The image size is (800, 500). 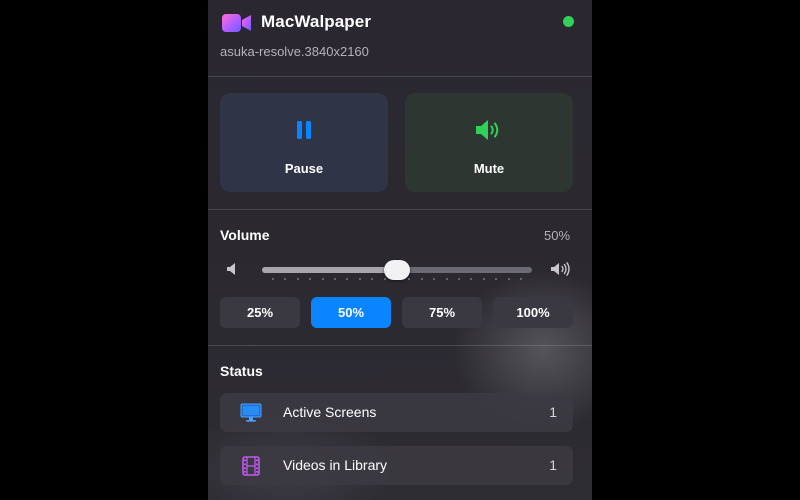 What do you see at coordinates (304, 130) in the screenshot?
I see `pause-icon` at bounding box center [304, 130].